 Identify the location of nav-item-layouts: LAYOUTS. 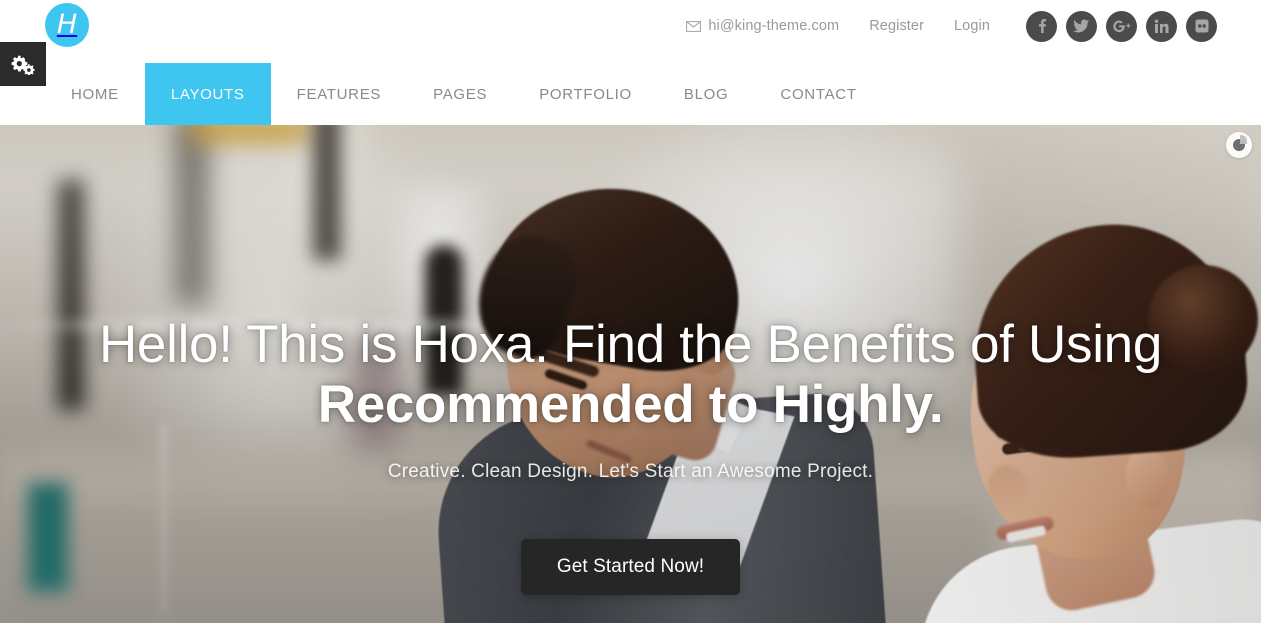
(207, 94).